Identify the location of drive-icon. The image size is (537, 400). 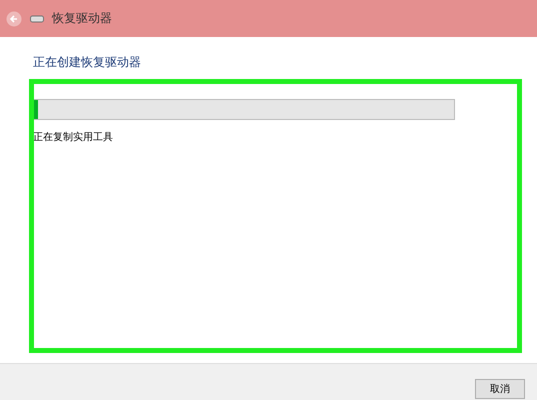
(37, 18).